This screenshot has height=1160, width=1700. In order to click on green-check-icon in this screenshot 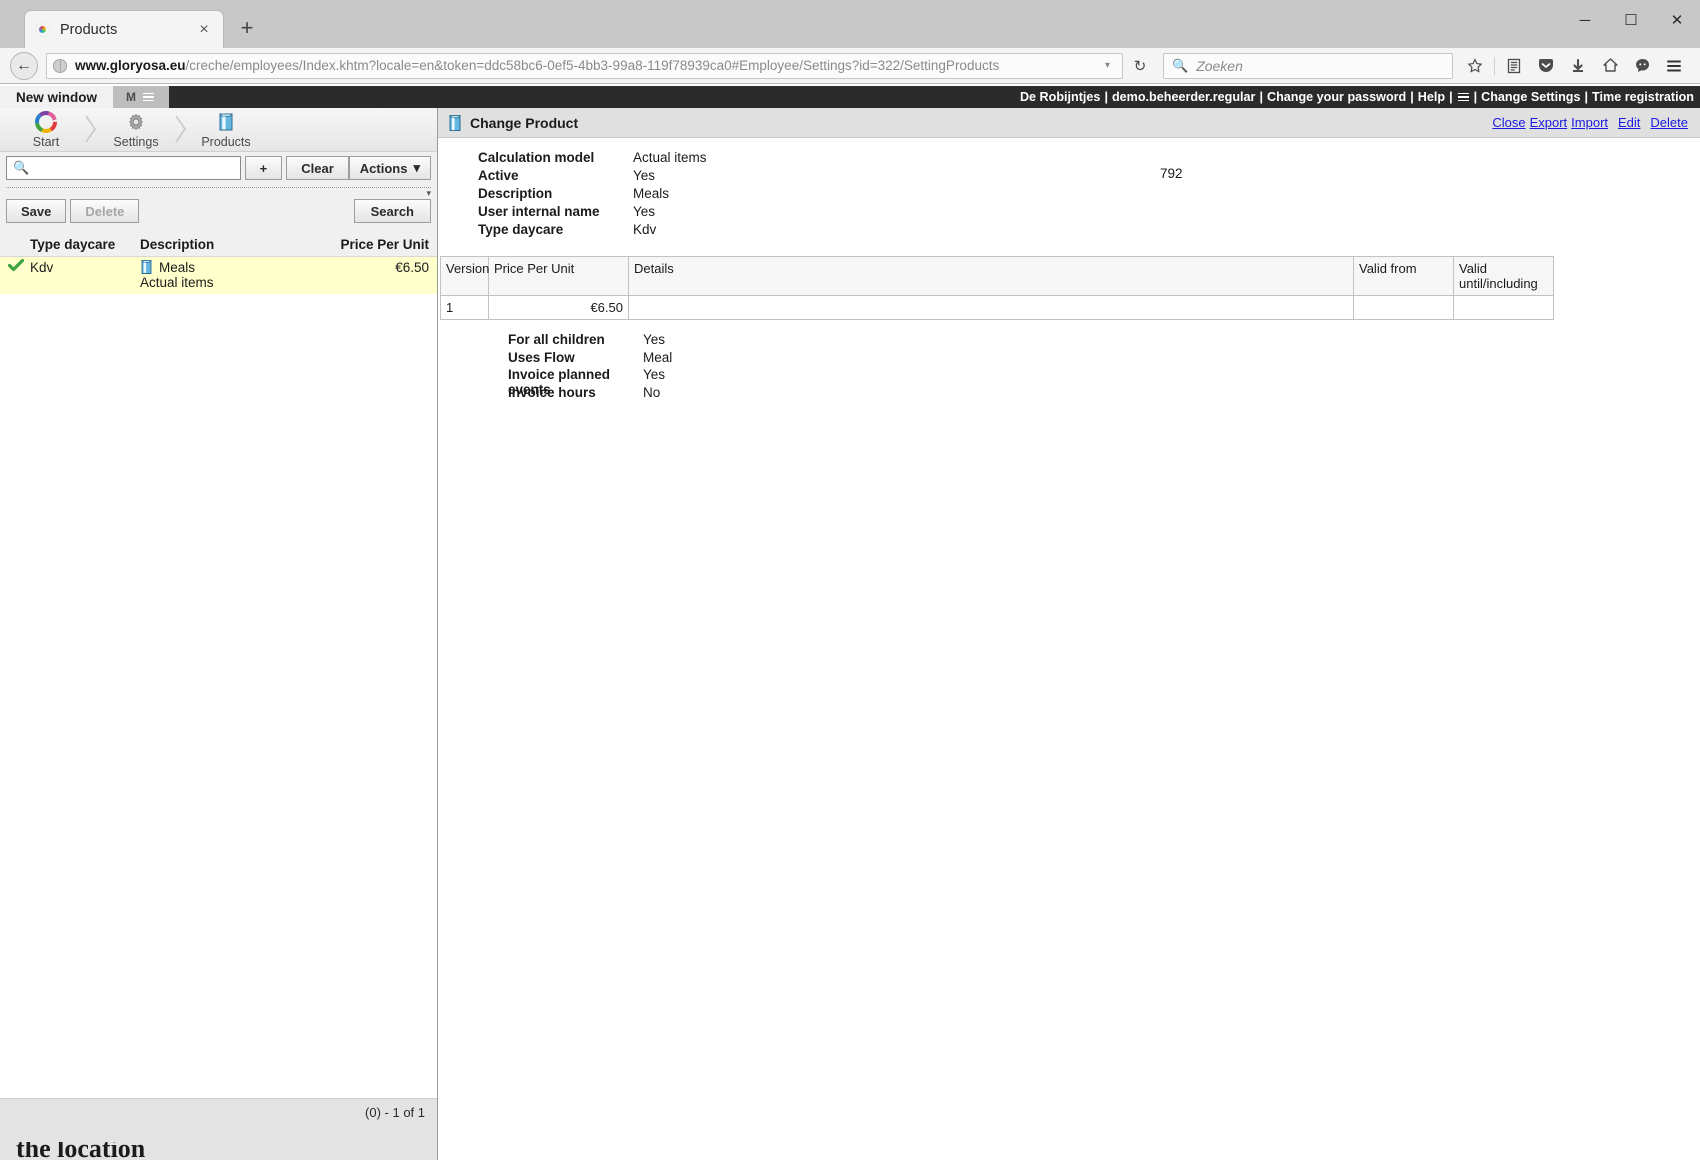, I will do `click(18, 266)`.